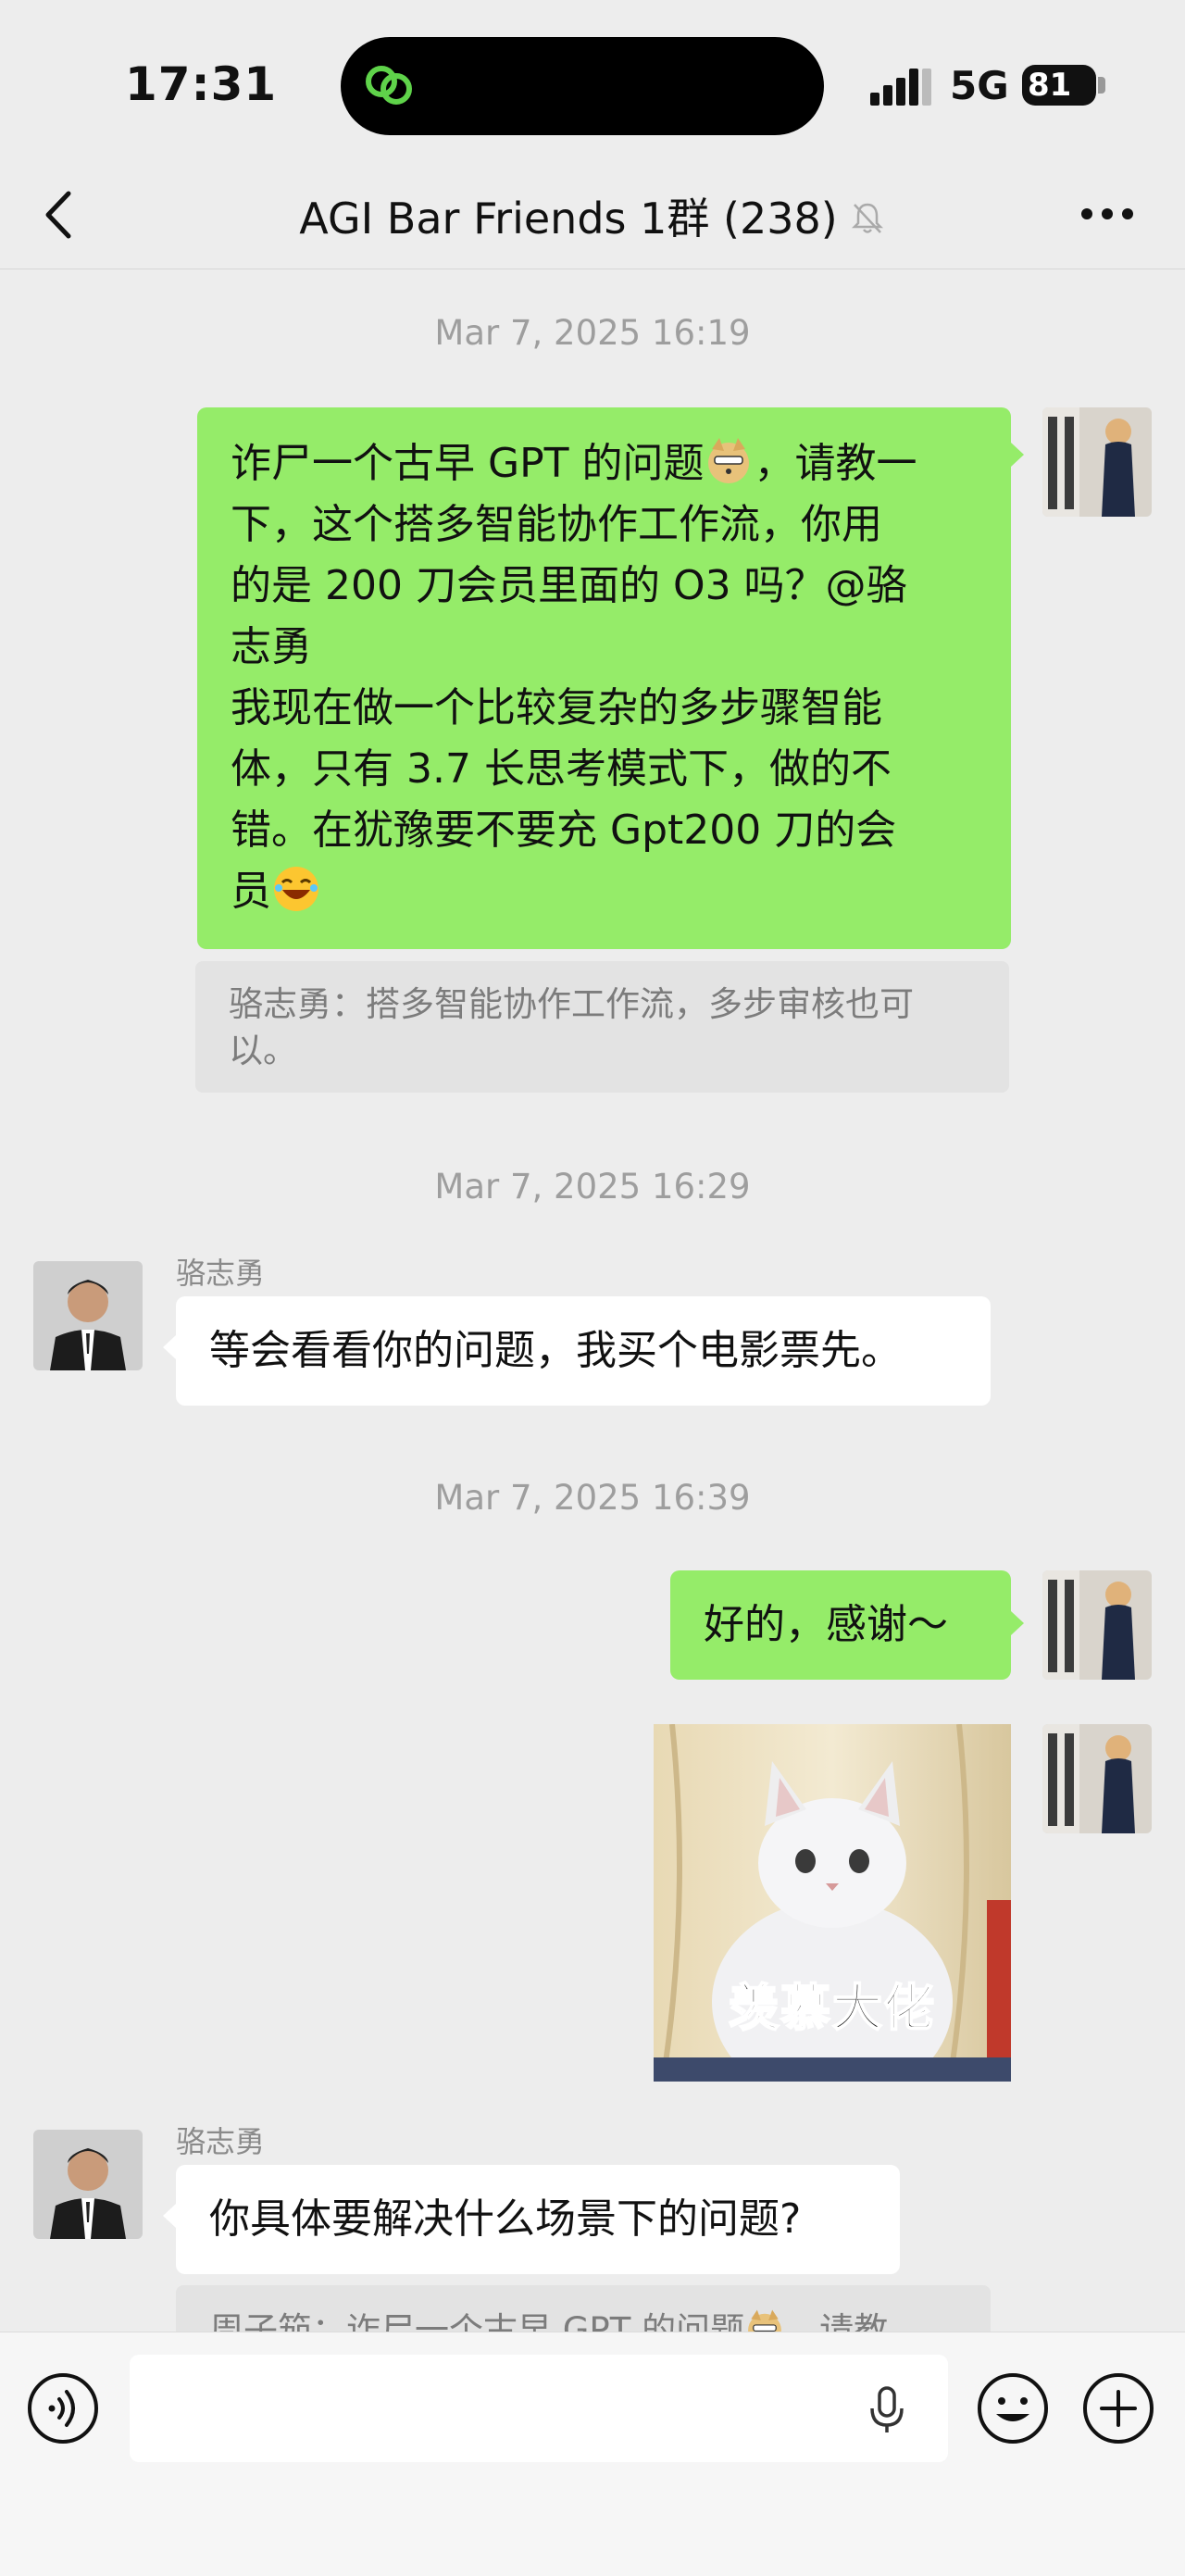  Describe the element at coordinates (556, 525) in the screenshot. I see `message-line: 下，这个搭多智能协作工作流，你用` at that location.